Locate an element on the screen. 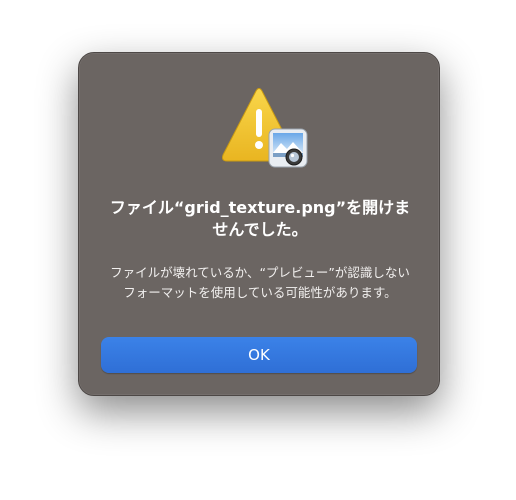  warning-icon is located at coordinates (265, 130).